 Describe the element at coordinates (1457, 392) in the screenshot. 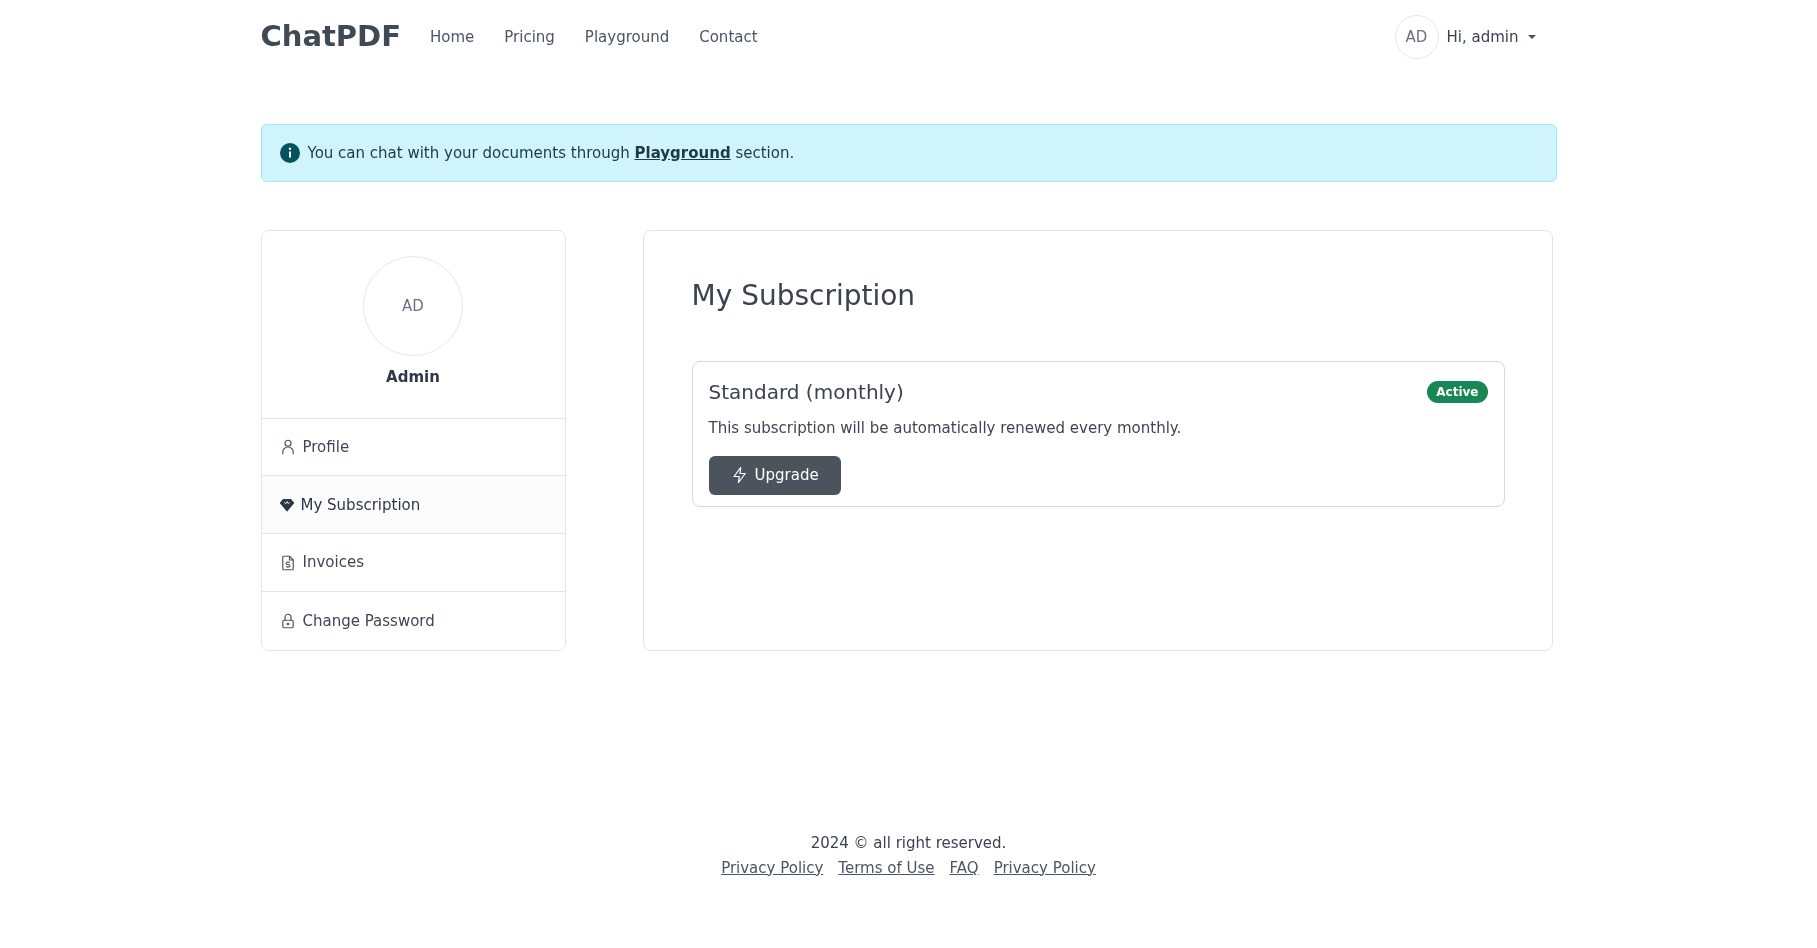

I see `status-badge: Active` at that location.